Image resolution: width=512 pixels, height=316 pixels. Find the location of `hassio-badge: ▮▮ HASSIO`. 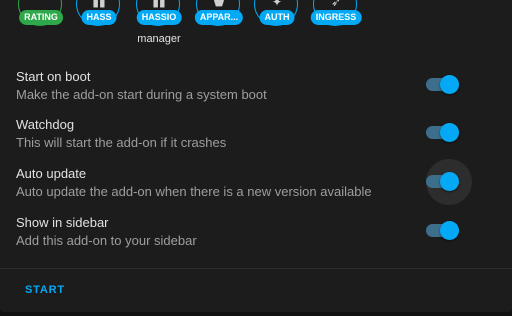

hassio-badge: ▮▮ HASSIO is located at coordinates (159, 14).